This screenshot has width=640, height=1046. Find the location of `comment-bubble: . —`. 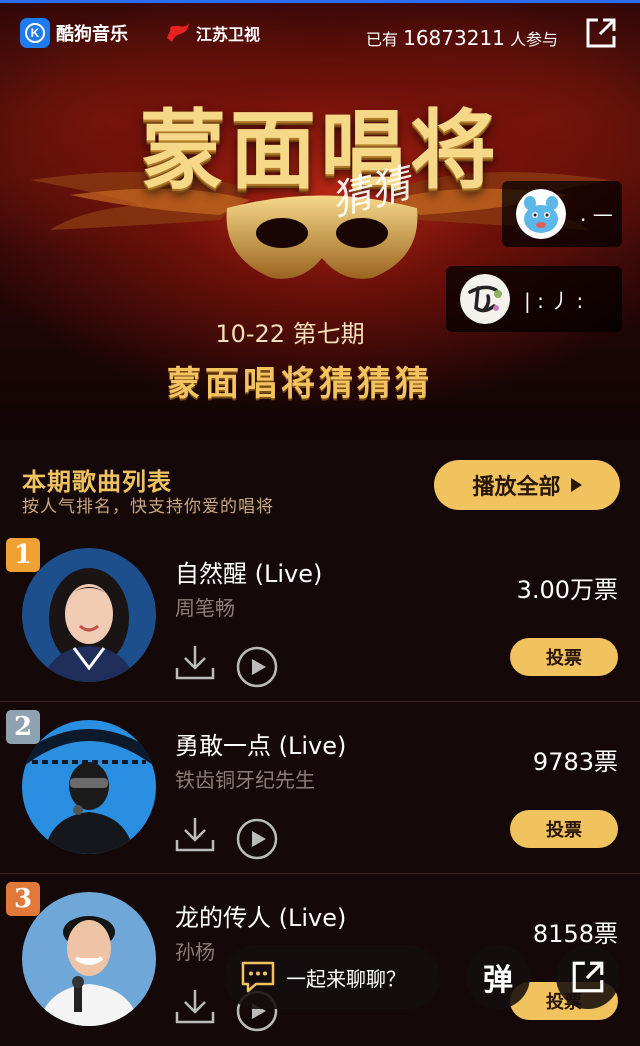

comment-bubble: . — is located at coordinates (562, 214).